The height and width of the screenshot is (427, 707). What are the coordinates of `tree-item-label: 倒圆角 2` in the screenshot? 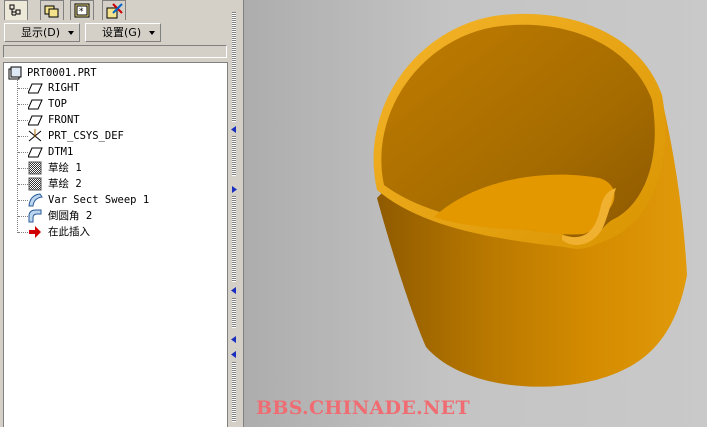 It's located at (70, 216).